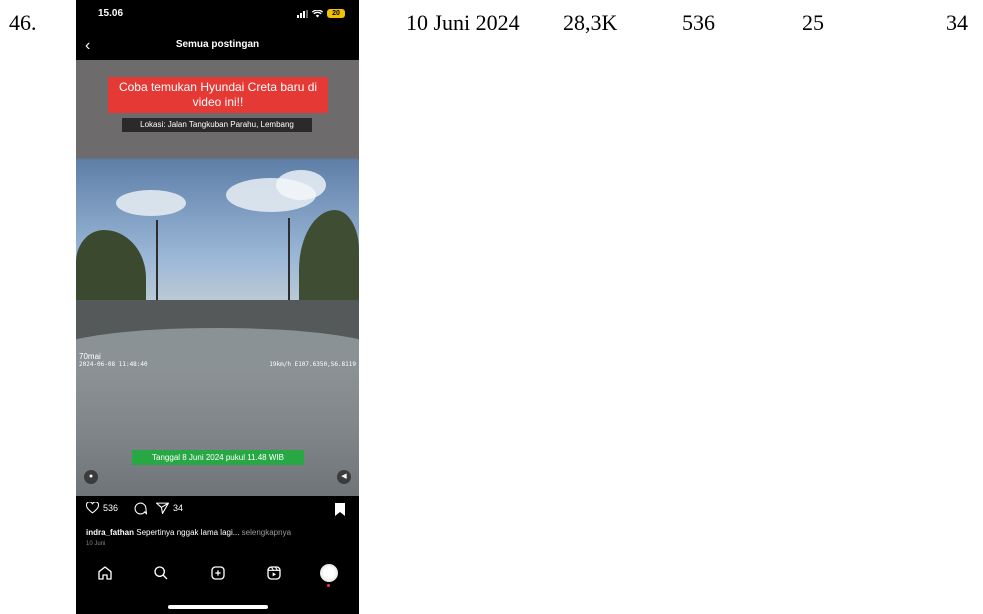 This screenshot has width=983, height=614. Describe the element at coordinates (813, 22) in the screenshot. I see `comments-cell: 25` at that location.